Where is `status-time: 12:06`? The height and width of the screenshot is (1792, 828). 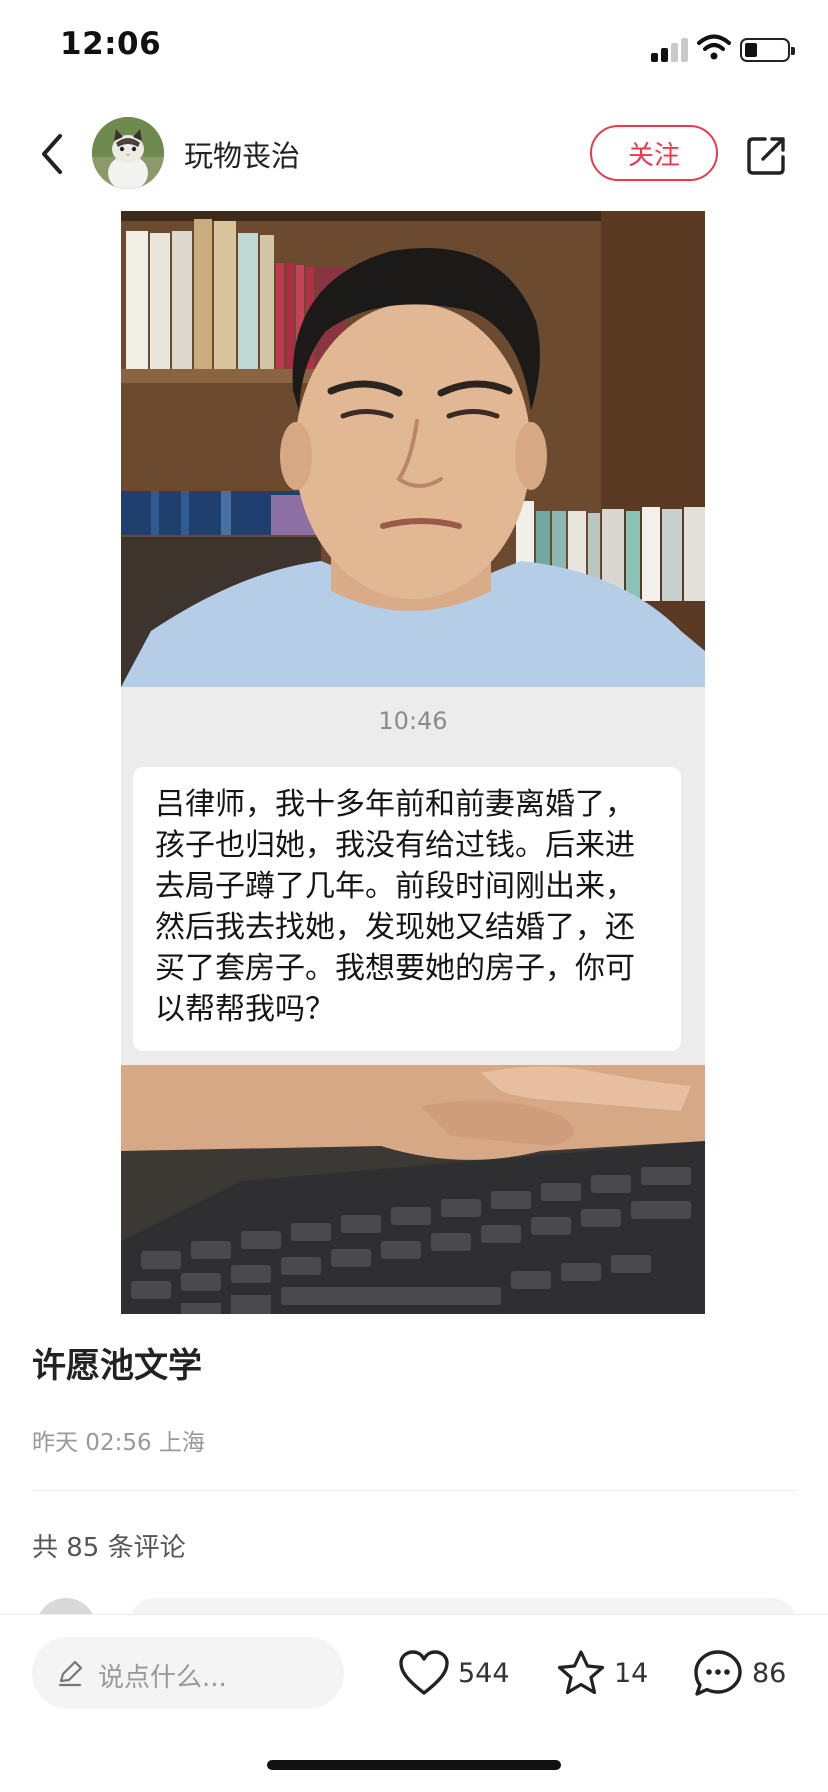
status-time: 12:06 is located at coordinates (111, 44).